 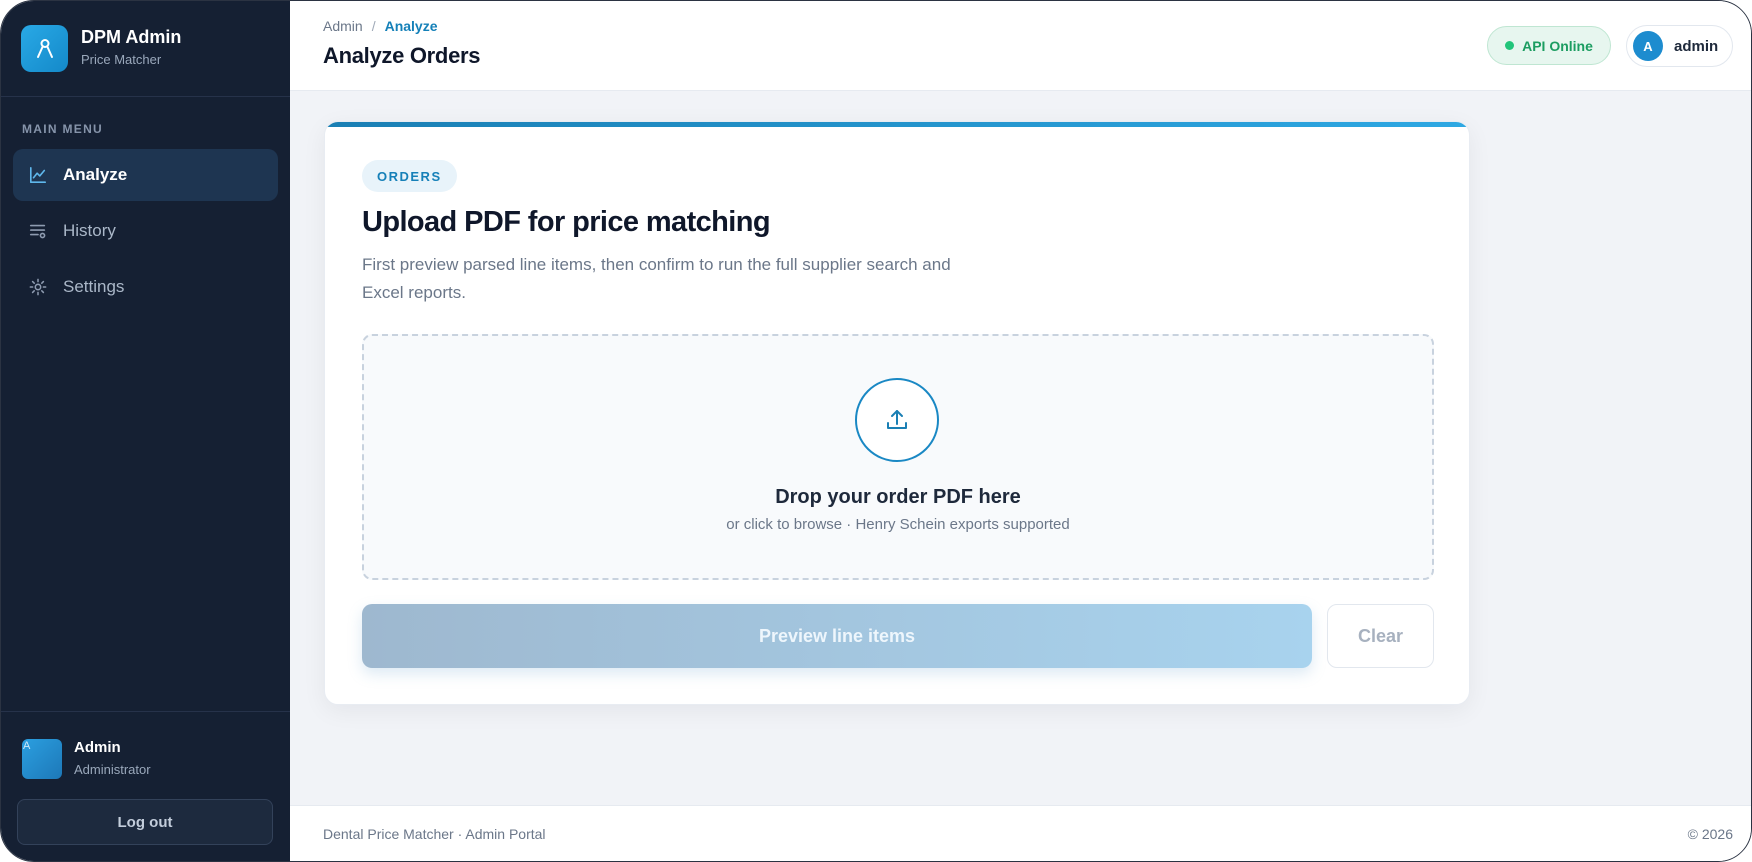 I want to click on upload-icon, so click(x=897, y=420).